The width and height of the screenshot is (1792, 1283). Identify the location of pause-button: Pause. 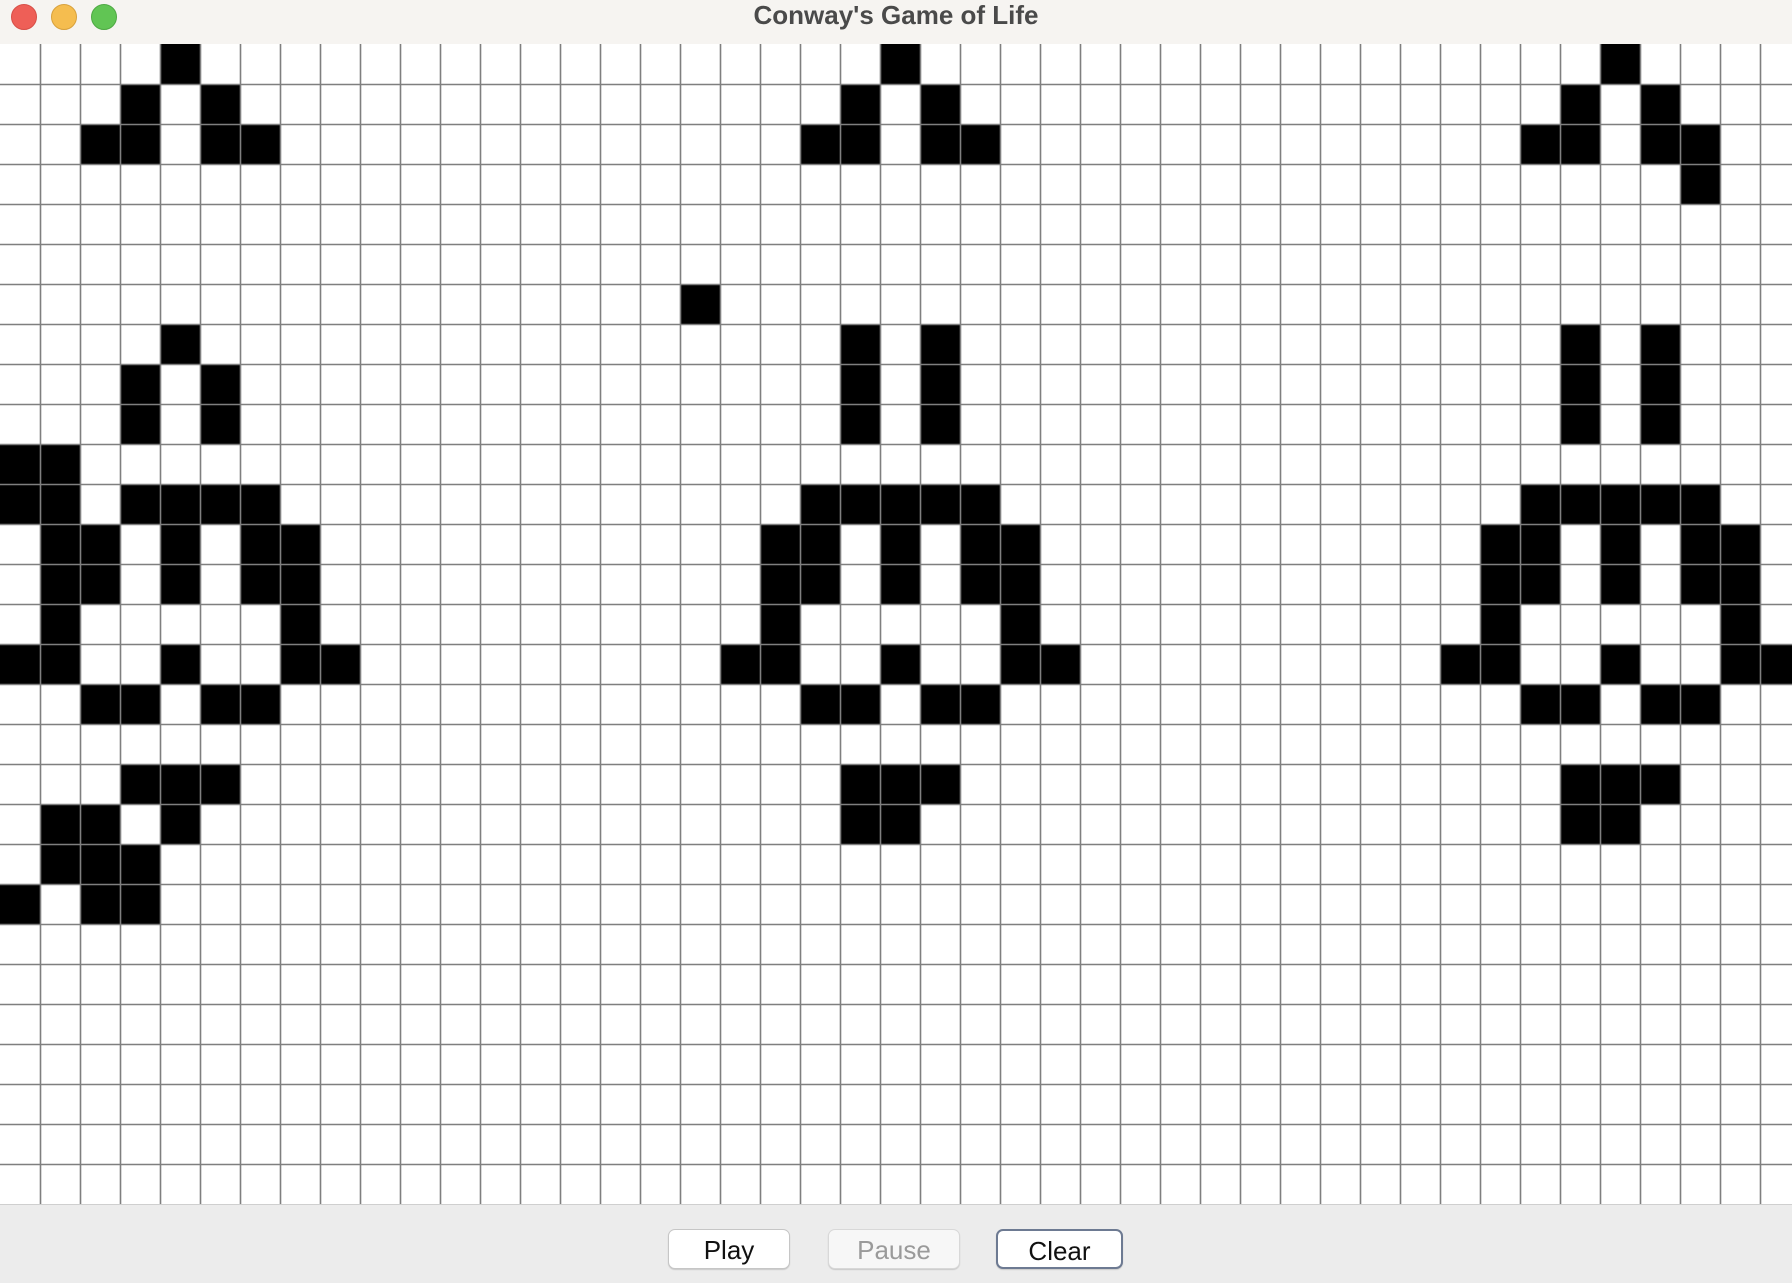
(894, 1249).